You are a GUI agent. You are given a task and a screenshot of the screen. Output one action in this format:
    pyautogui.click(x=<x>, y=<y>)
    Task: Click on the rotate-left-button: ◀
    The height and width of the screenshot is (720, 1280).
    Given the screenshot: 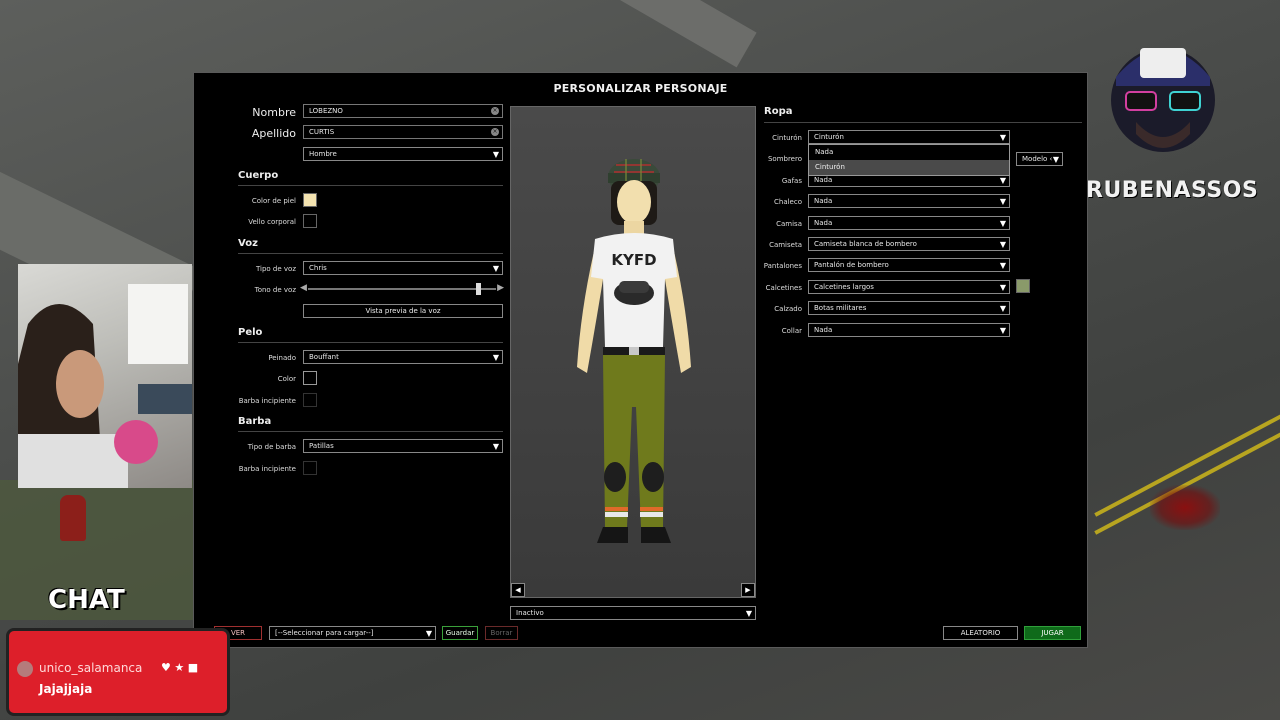 What is the action you would take?
    pyautogui.click(x=518, y=590)
    